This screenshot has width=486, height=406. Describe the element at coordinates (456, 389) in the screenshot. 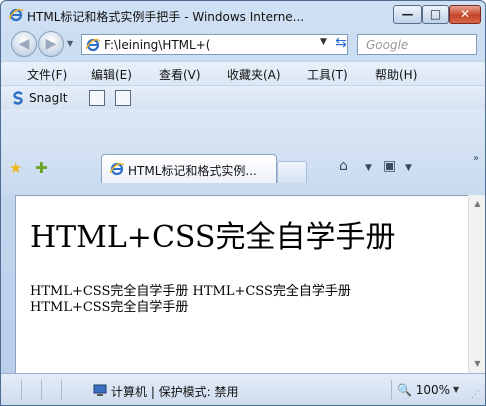

I see `zoom-dropdown-icon: ▼` at that location.